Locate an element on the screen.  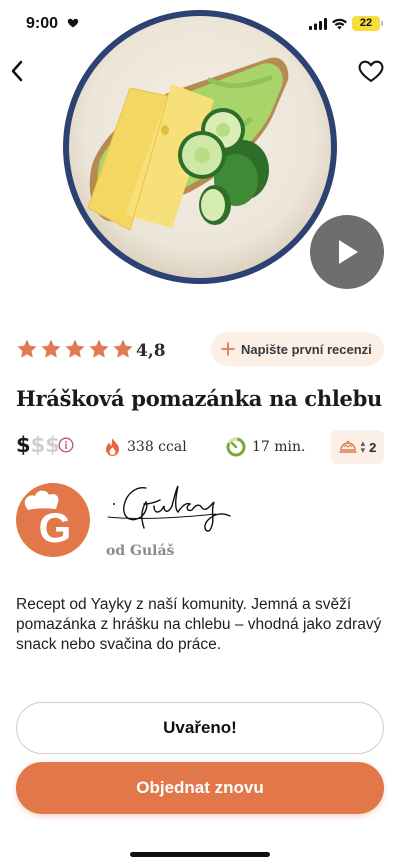
servings-value: 2 is located at coordinates (373, 447).